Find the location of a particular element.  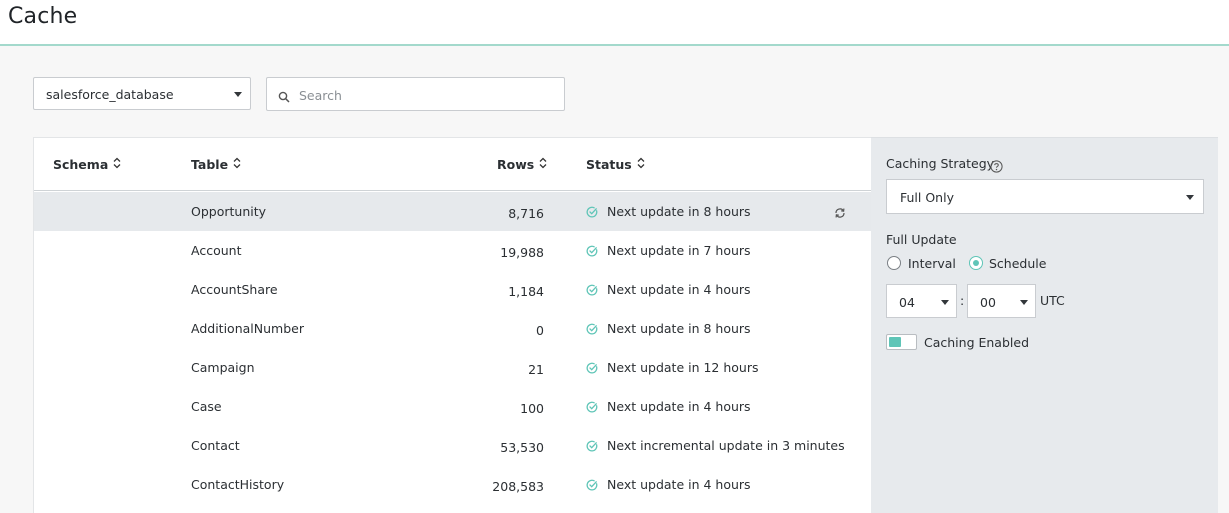

status-cell: Next incremental update in 3 minutes is located at coordinates (726, 445).